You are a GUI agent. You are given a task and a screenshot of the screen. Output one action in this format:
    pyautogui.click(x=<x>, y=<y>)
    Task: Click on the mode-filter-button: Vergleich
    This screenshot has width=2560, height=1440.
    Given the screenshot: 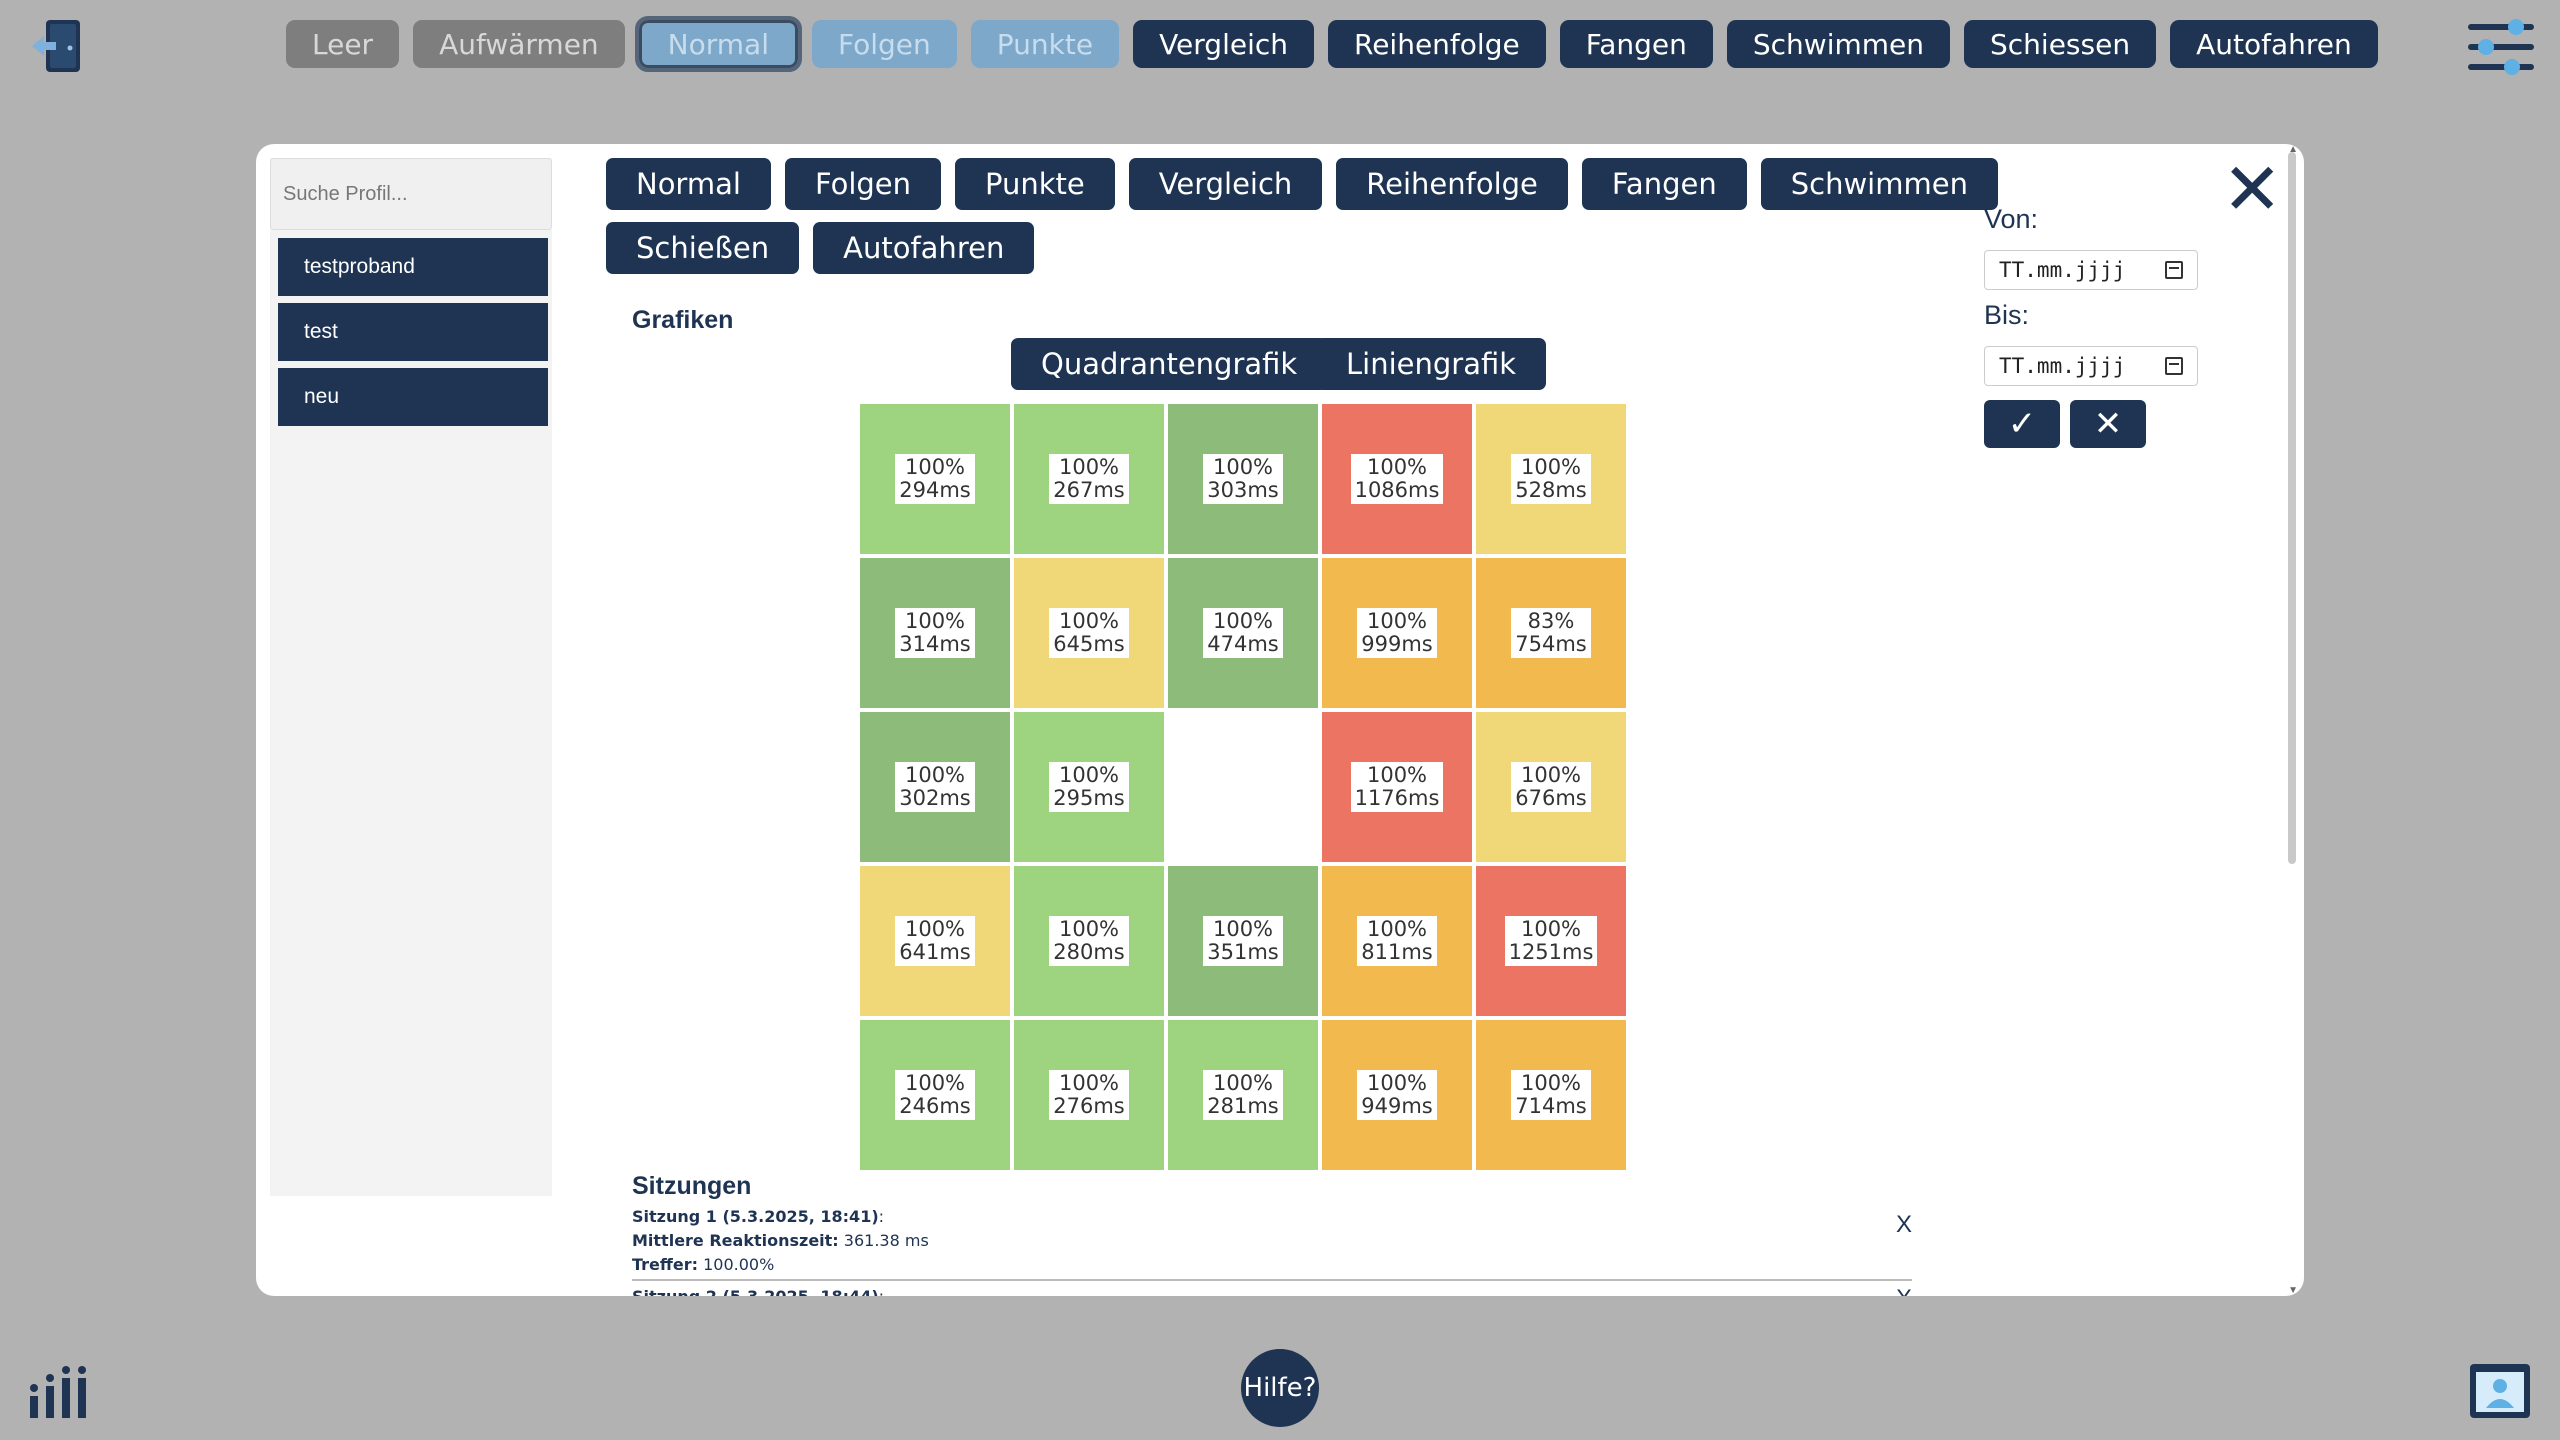 What is the action you would take?
    pyautogui.click(x=1225, y=184)
    